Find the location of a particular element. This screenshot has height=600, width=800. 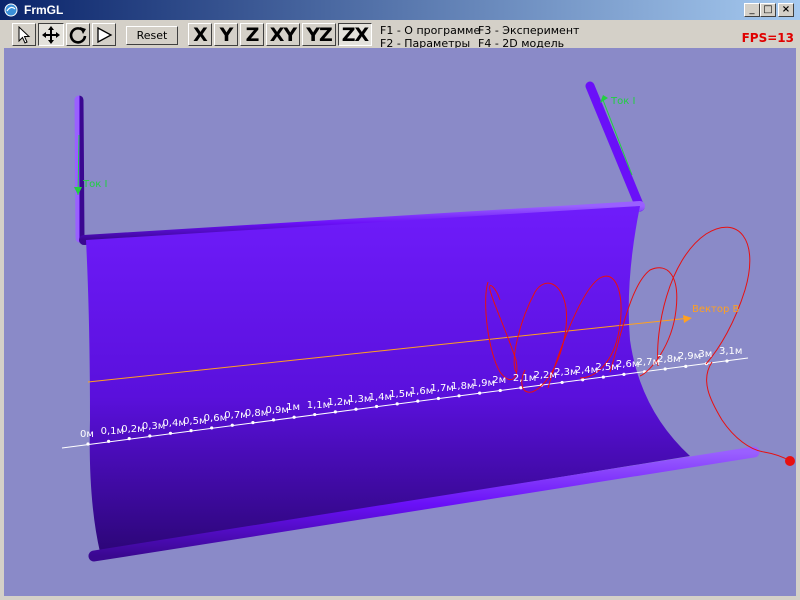

select-tool-button is located at coordinates (24, 34).